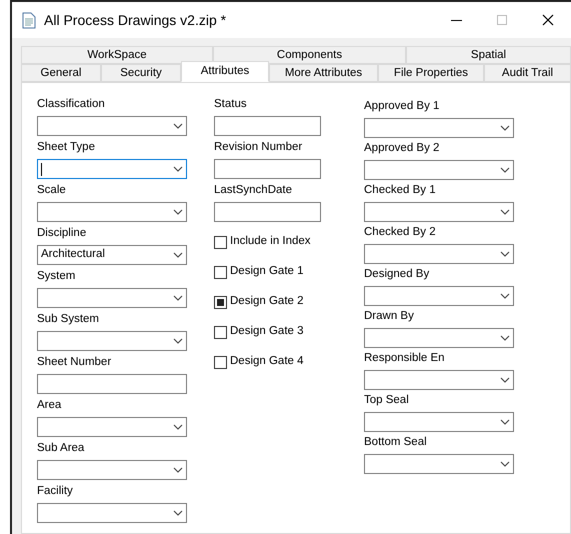  I want to click on tab: Attributes, so click(225, 71).